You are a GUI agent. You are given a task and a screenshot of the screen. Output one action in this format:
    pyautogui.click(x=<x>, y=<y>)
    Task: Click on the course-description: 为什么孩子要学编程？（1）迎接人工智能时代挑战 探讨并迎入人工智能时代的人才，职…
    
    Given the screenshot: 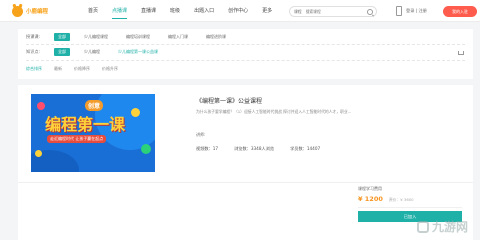 What is the action you would take?
    pyautogui.click(x=274, y=111)
    